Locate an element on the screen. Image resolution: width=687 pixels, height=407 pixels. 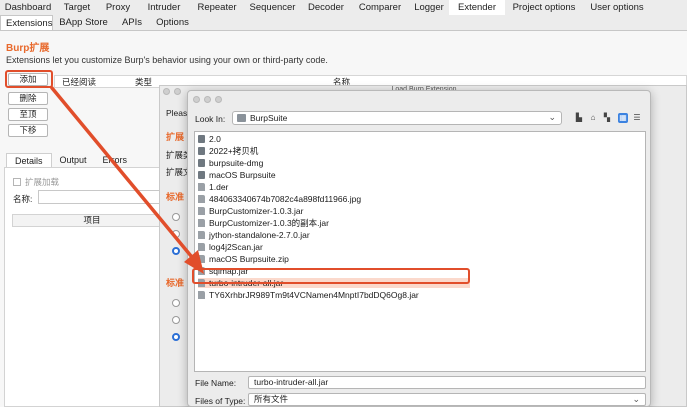
list-view-icon: ▦ is located at coordinates (623, 118).